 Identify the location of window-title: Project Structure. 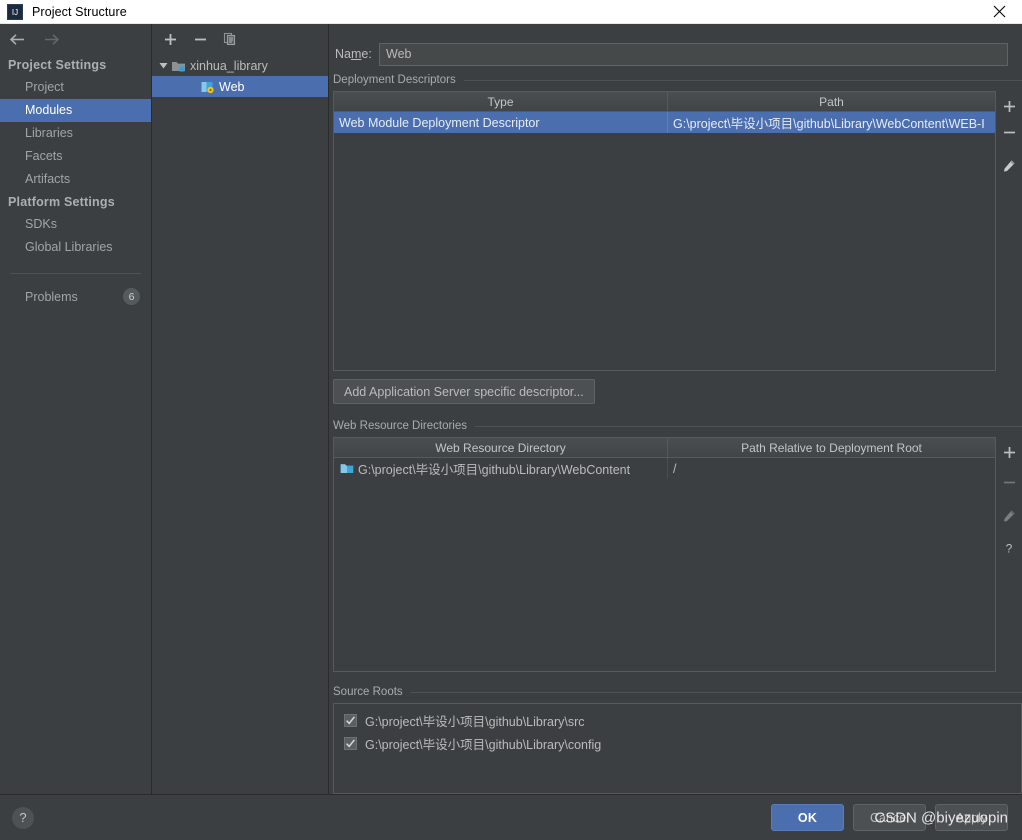
(79, 11).